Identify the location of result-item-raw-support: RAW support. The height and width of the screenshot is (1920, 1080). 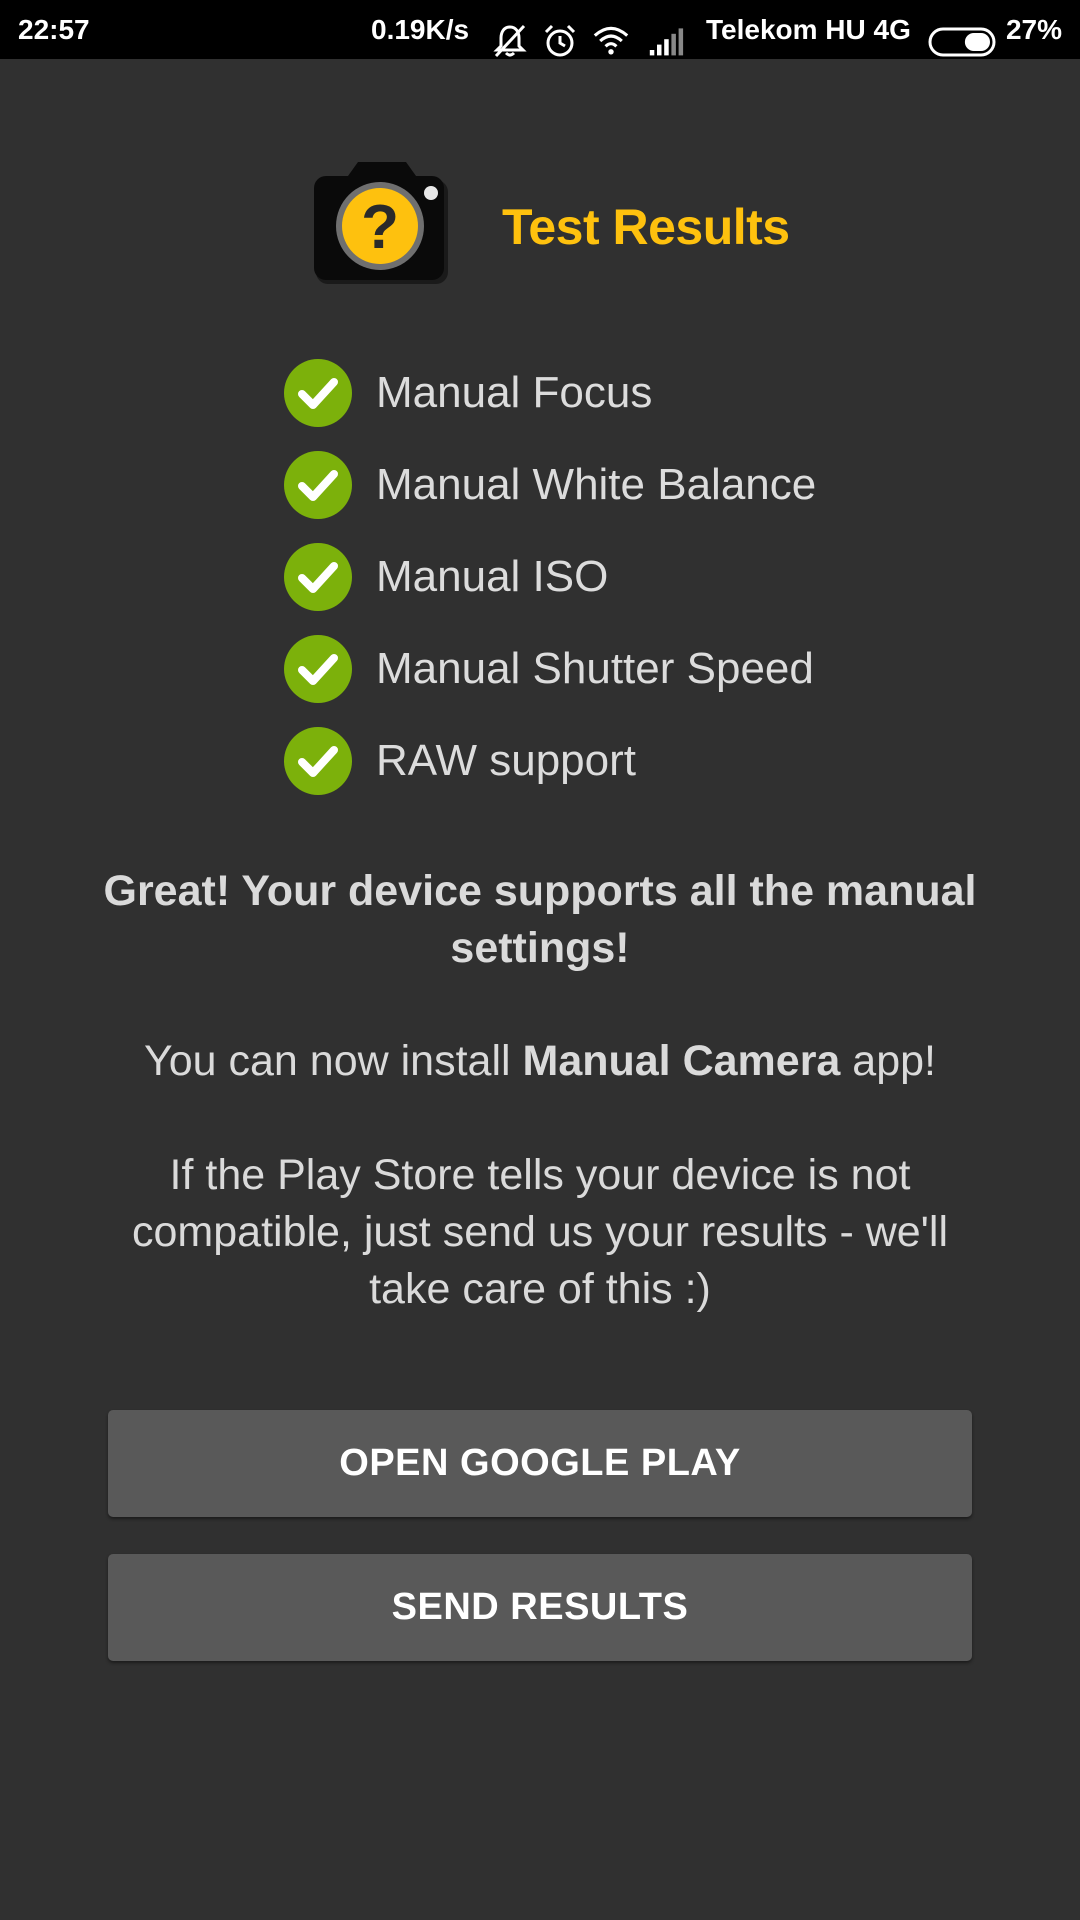
(604, 761).